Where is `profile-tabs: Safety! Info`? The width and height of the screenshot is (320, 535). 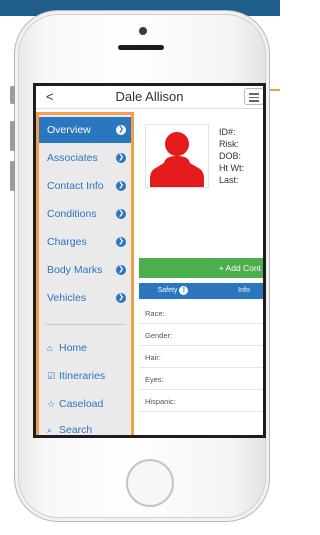 profile-tabs: Safety! Info is located at coordinates (201, 291).